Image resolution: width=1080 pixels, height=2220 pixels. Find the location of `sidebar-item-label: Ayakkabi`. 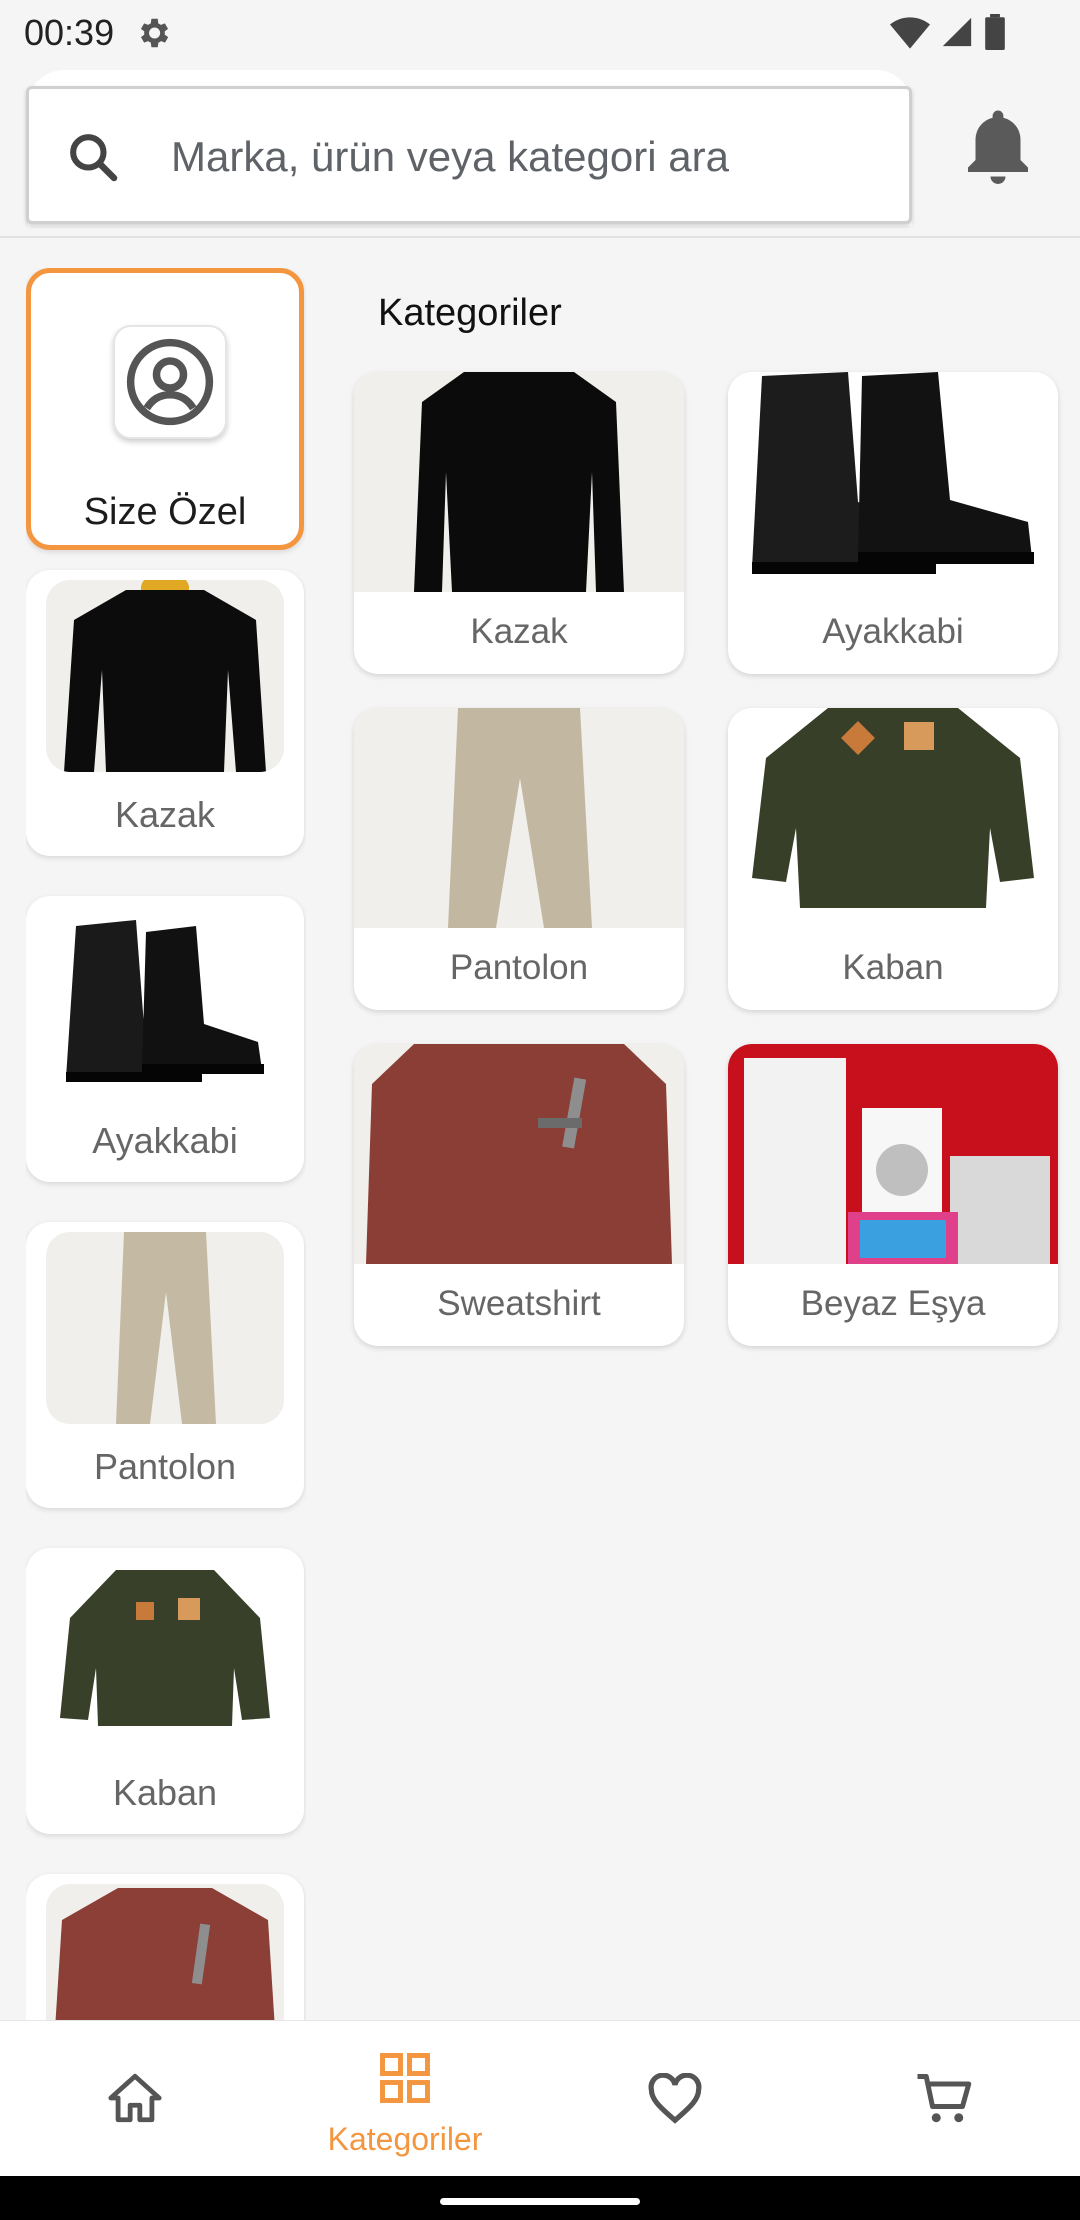

sidebar-item-label: Ayakkabi is located at coordinates (165, 1140).